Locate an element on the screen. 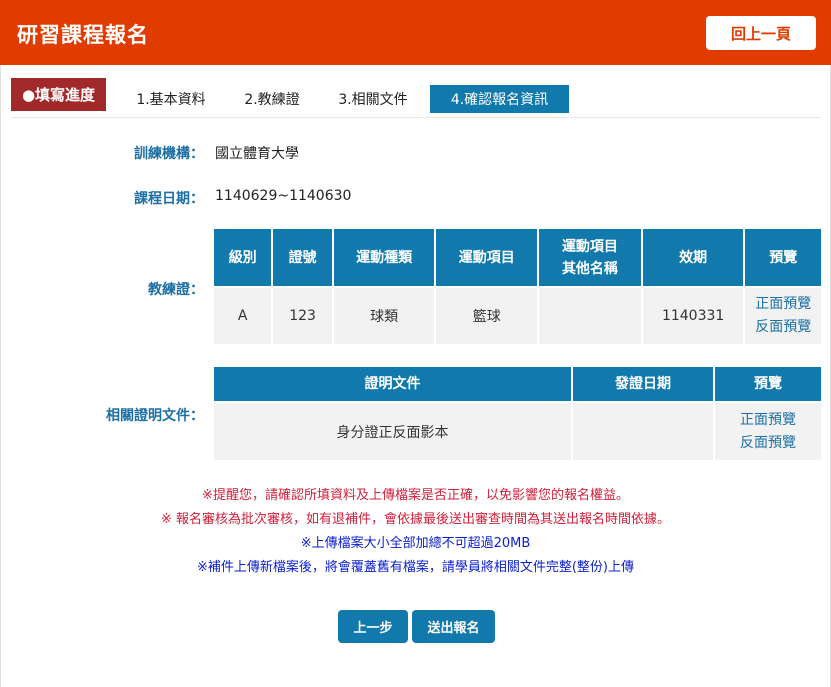 Image resolution: width=831 pixels, height=687 pixels. table-row: A 123 球類 籃球 1140331 正面預覽 反面預覽 is located at coordinates (517, 316).